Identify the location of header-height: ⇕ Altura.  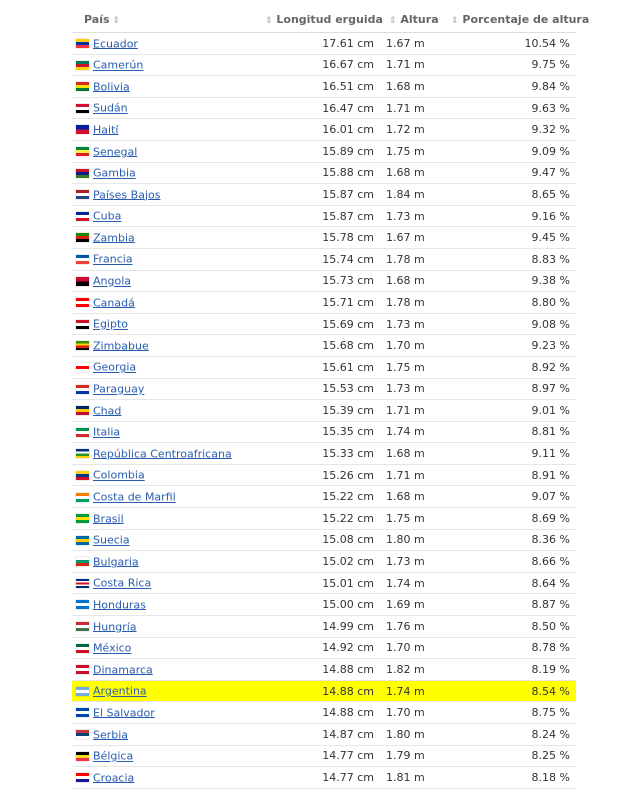
(411, 19).